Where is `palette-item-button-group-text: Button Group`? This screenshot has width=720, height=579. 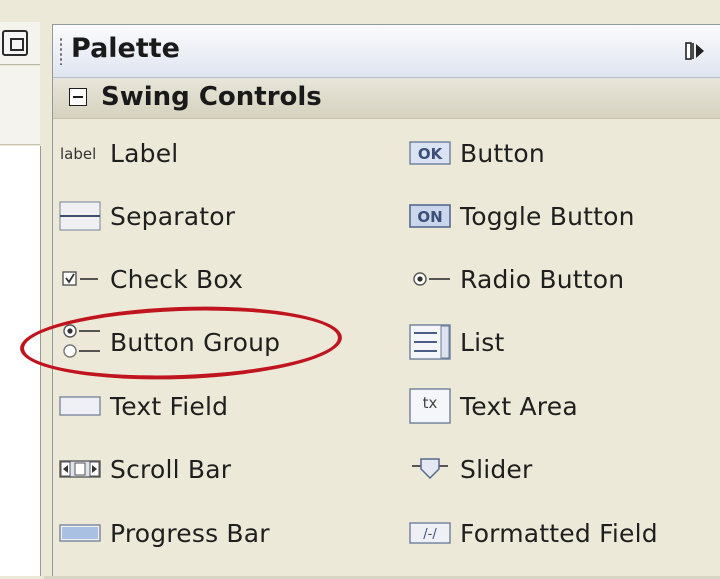 palette-item-button-group-text: Button Group is located at coordinates (195, 342).